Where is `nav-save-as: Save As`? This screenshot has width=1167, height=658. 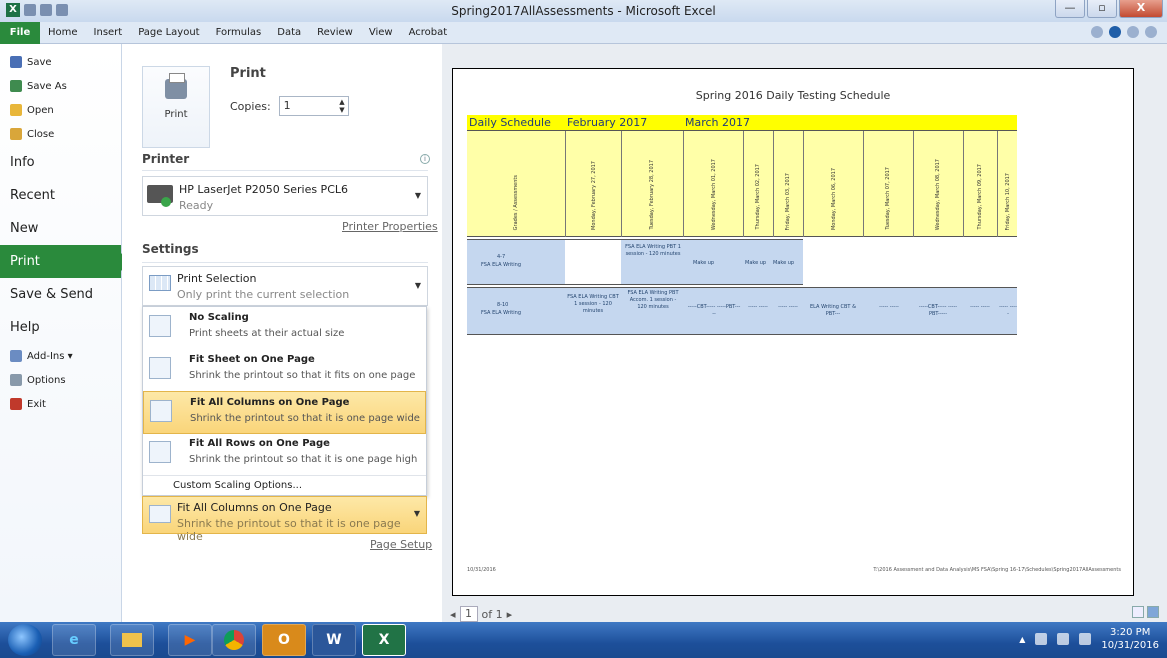
nav-save-as: Save As is located at coordinates (60, 86).